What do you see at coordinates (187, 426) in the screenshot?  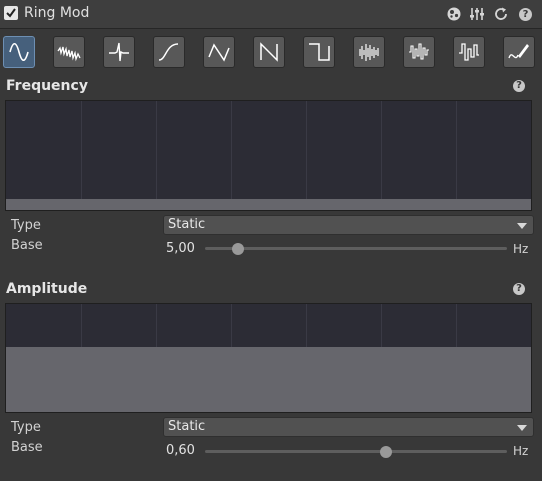 I see `amplitude-type-value: Static` at bounding box center [187, 426].